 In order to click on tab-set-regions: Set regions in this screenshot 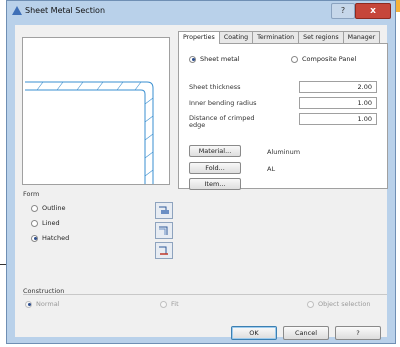, I will do `click(321, 37)`.